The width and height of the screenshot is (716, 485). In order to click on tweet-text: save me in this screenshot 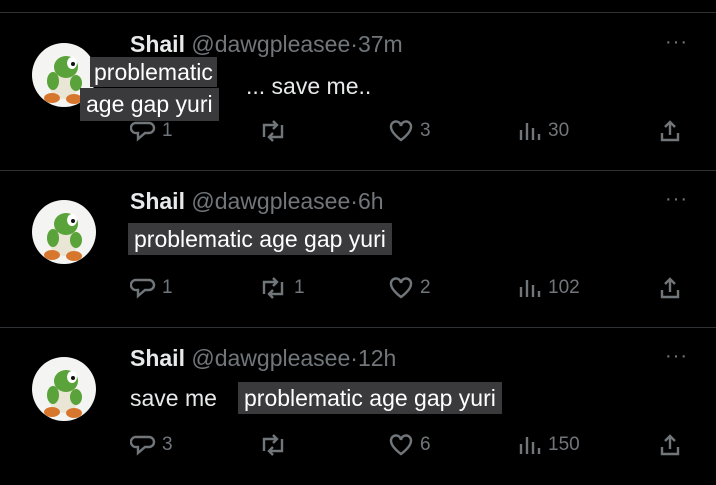, I will do `click(173, 398)`.